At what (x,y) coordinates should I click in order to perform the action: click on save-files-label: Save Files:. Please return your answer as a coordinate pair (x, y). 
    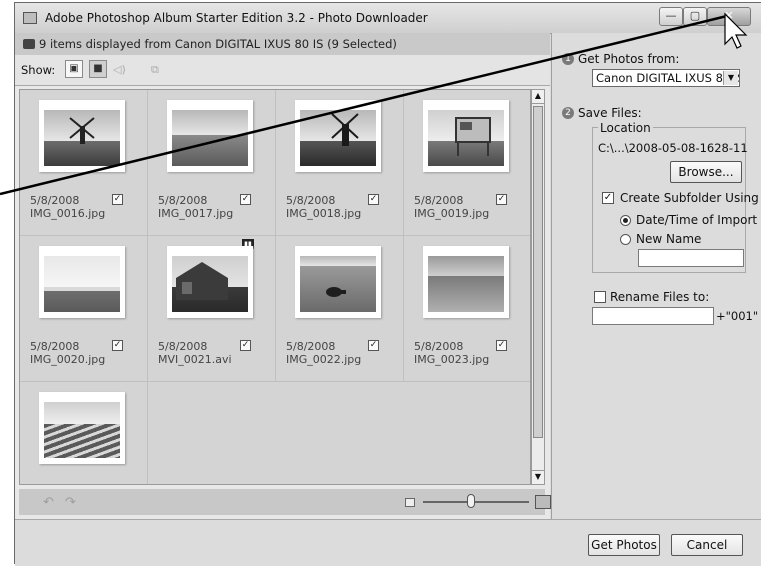
    Looking at the image, I should click on (610, 113).